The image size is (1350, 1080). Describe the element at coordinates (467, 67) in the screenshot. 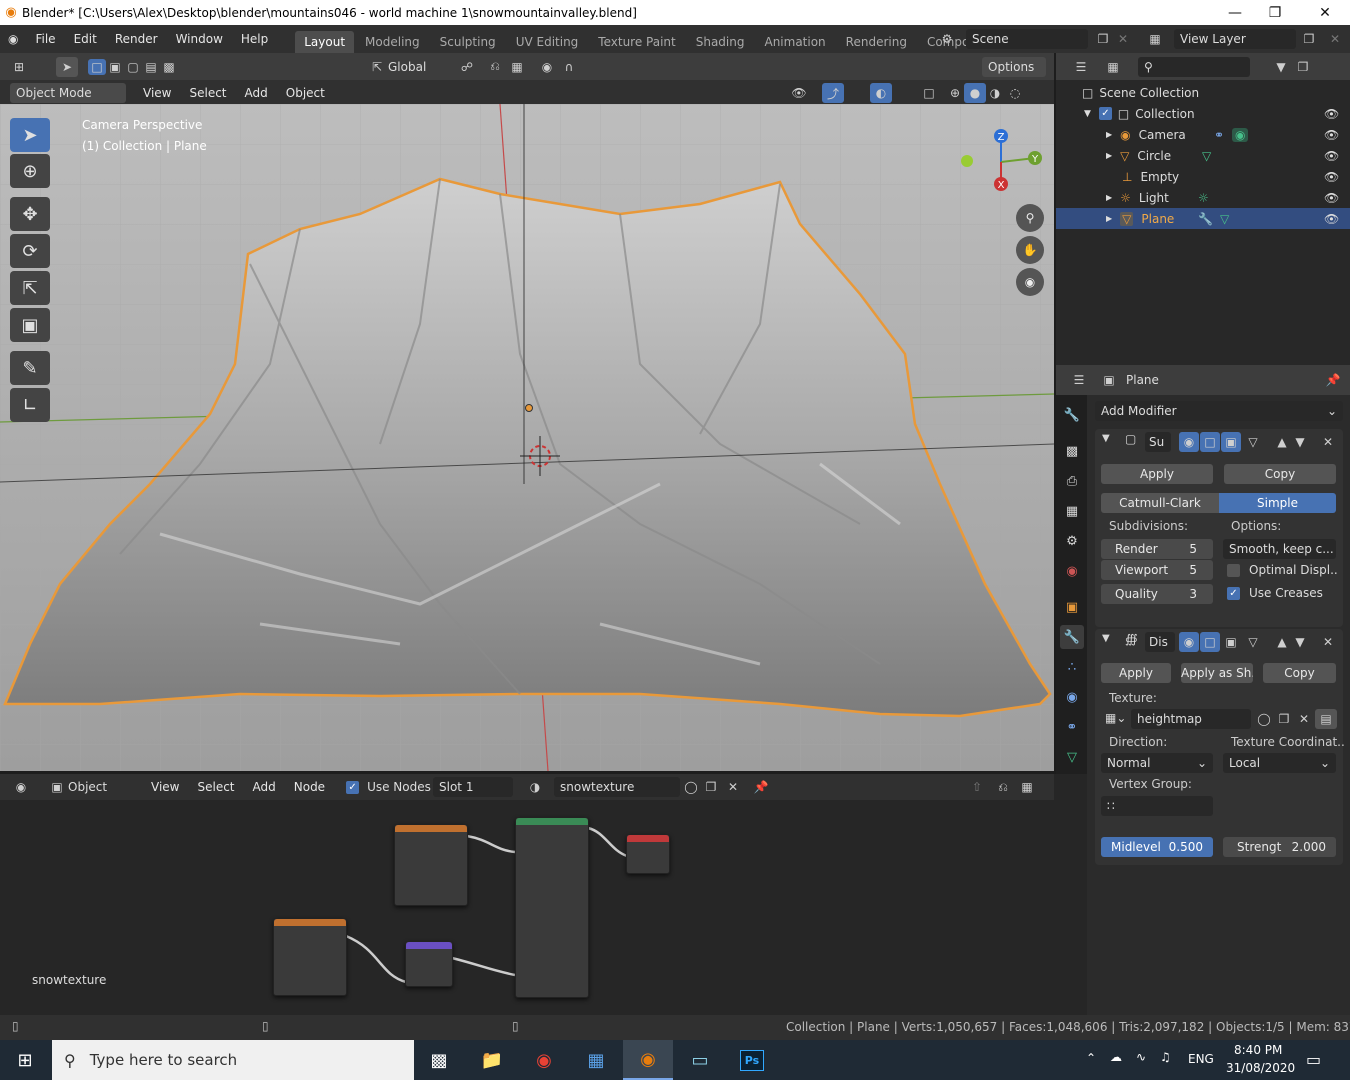

I see `pivot-icon: ☍` at that location.